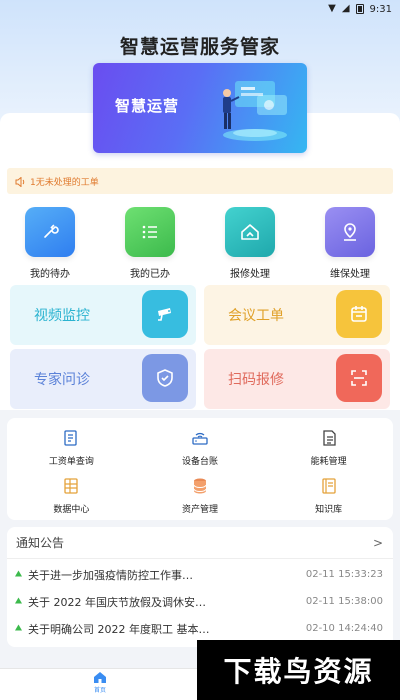 The width and height of the screenshot is (400, 700). Describe the element at coordinates (62, 380) in the screenshot. I see `tile-label: 专家问诊` at that location.